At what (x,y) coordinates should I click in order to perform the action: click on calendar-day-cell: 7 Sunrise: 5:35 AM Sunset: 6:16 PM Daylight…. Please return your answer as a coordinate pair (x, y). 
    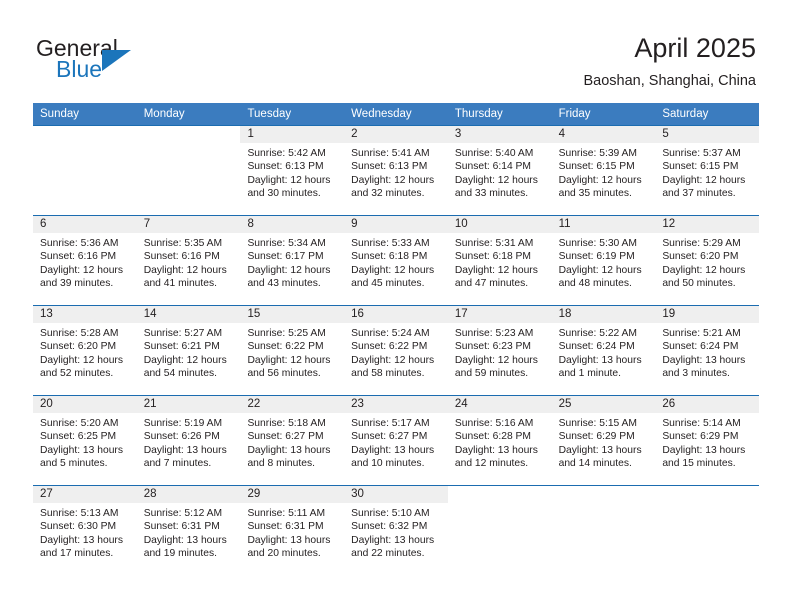
    Looking at the image, I should click on (188, 260).